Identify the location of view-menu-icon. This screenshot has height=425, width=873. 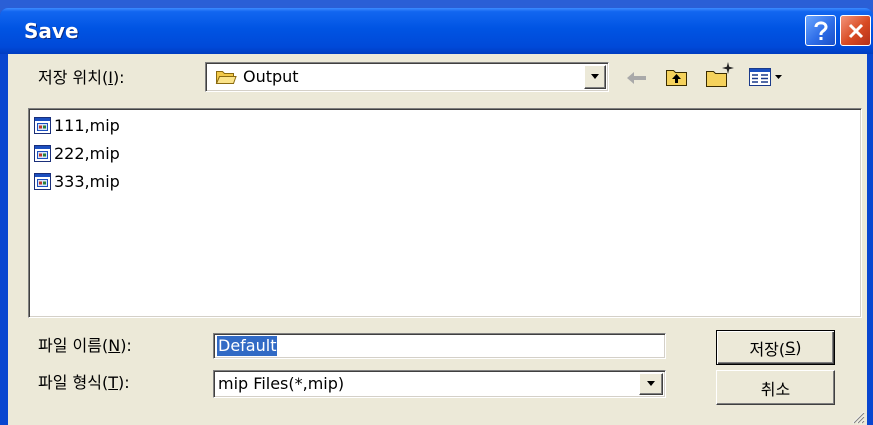
(765, 77).